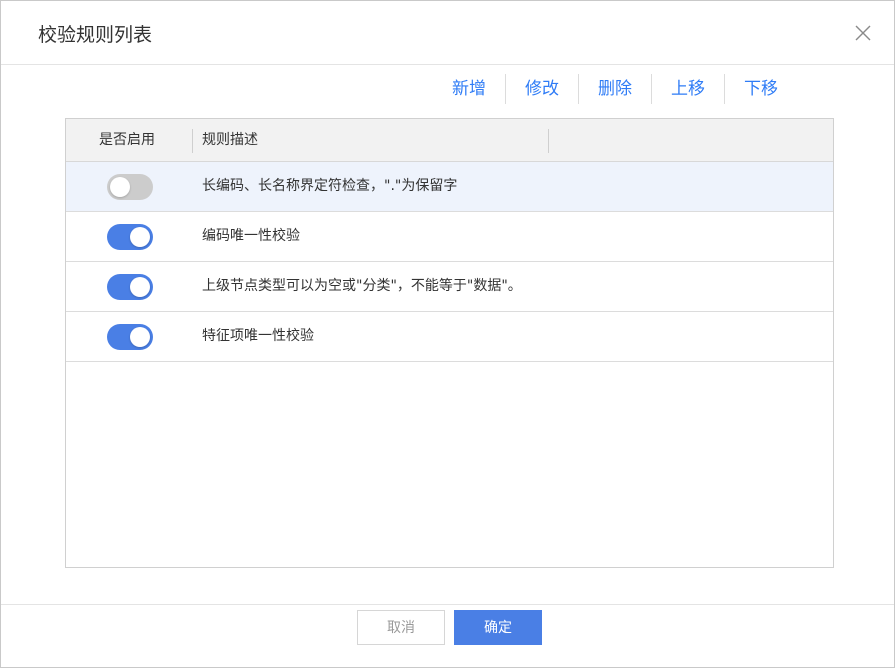  I want to click on column-header-description: 规则描述, so click(230, 140).